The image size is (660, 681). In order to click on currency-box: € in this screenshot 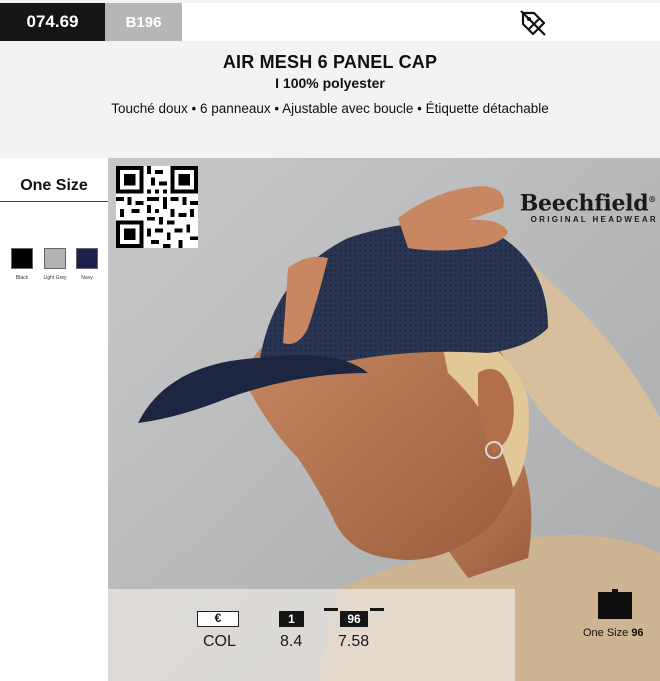, I will do `click(218, 619)`.